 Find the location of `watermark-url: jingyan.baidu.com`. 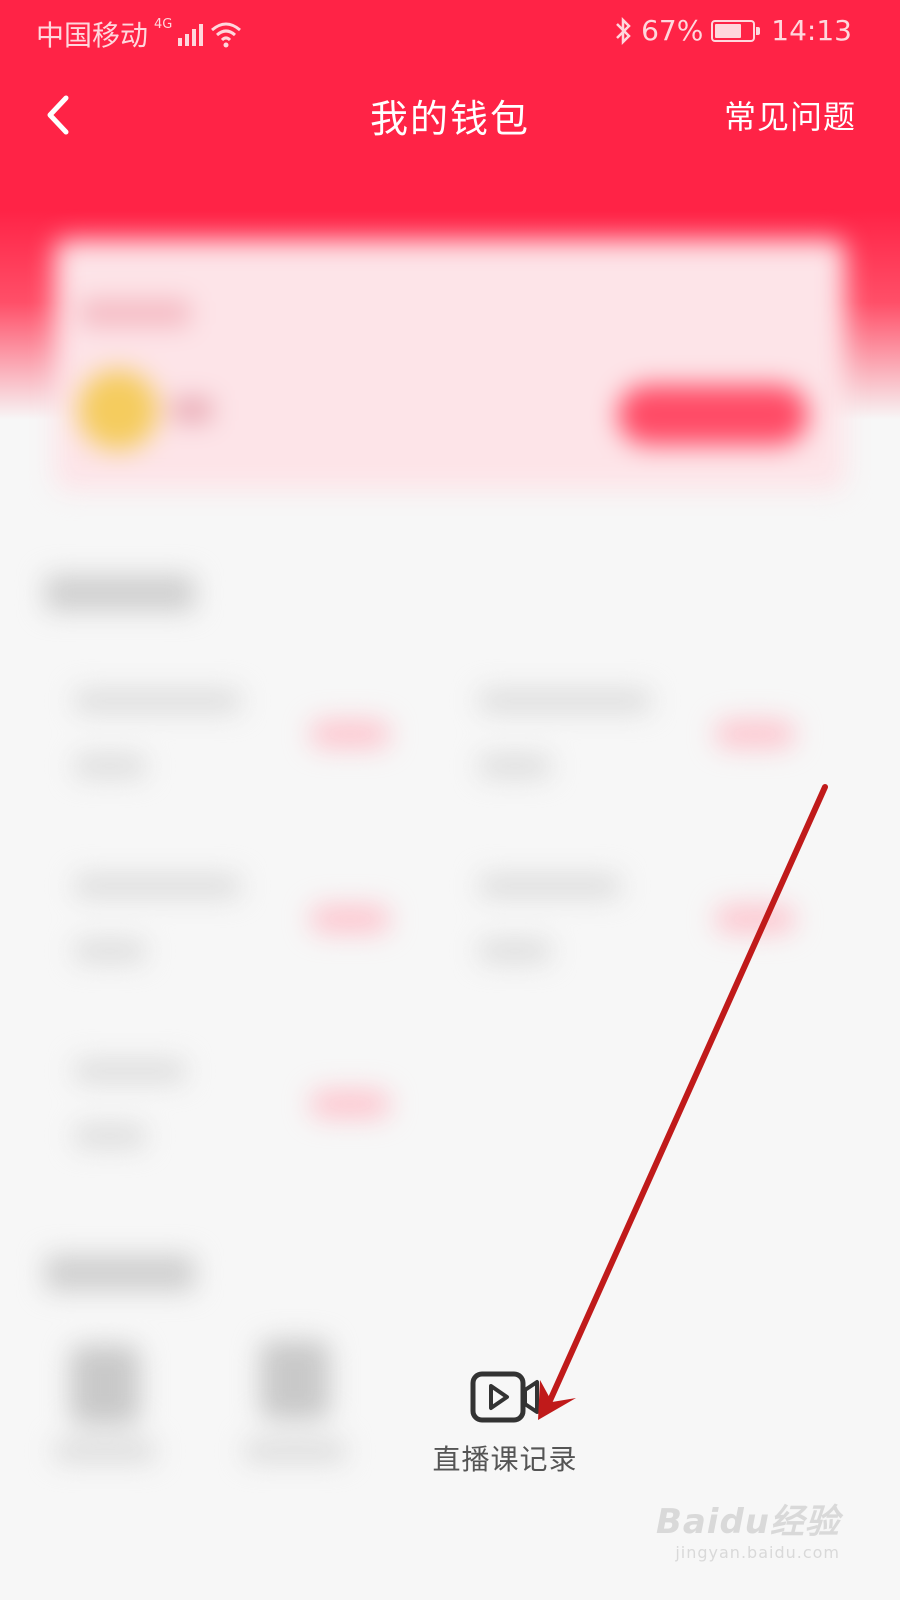

watermark-url: jingyan.baidu.com is located at coordinates (757, 1552).